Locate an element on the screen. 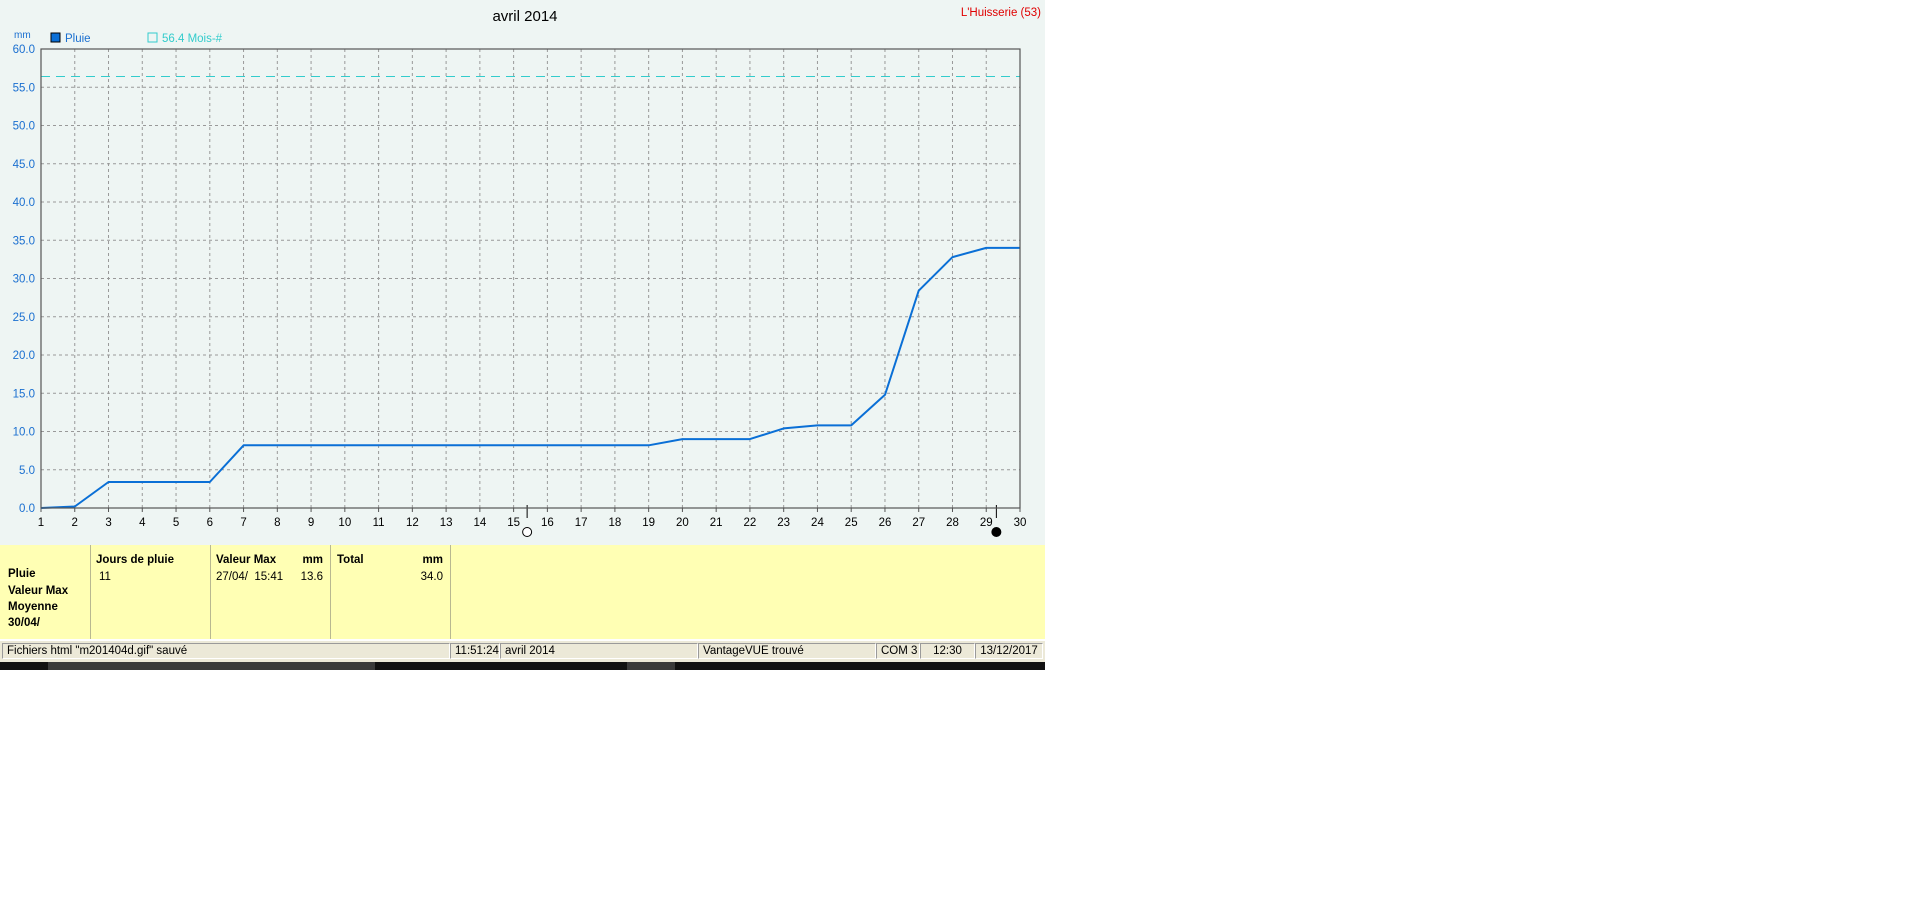 The width and height of the screenshot is (1920, 901). y-tick-label: 15.0 is located at coordinates (24, 394).